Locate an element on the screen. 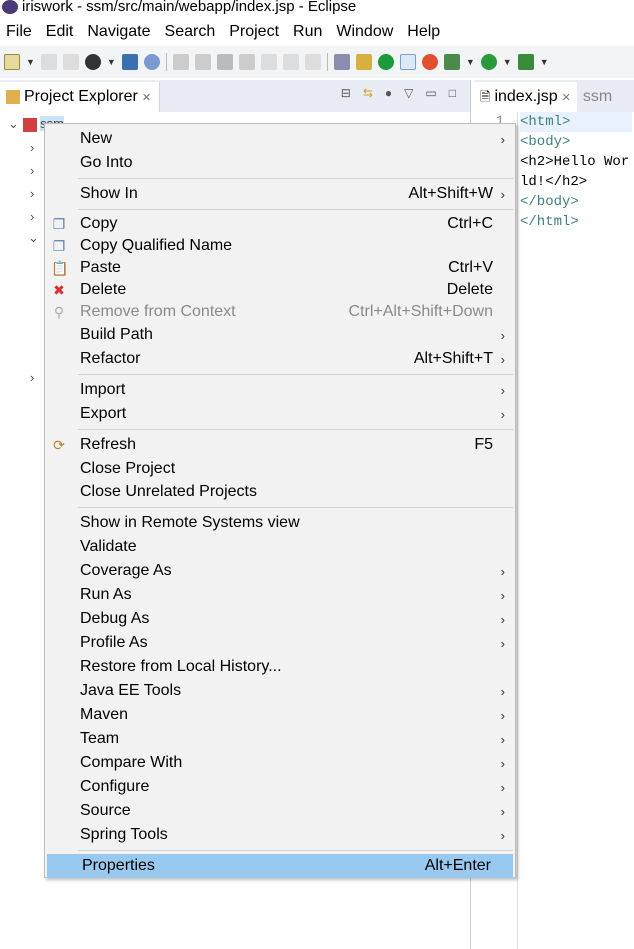  menu-item-spring-tools: Spring Tools › is located at coordinates (280, 835).